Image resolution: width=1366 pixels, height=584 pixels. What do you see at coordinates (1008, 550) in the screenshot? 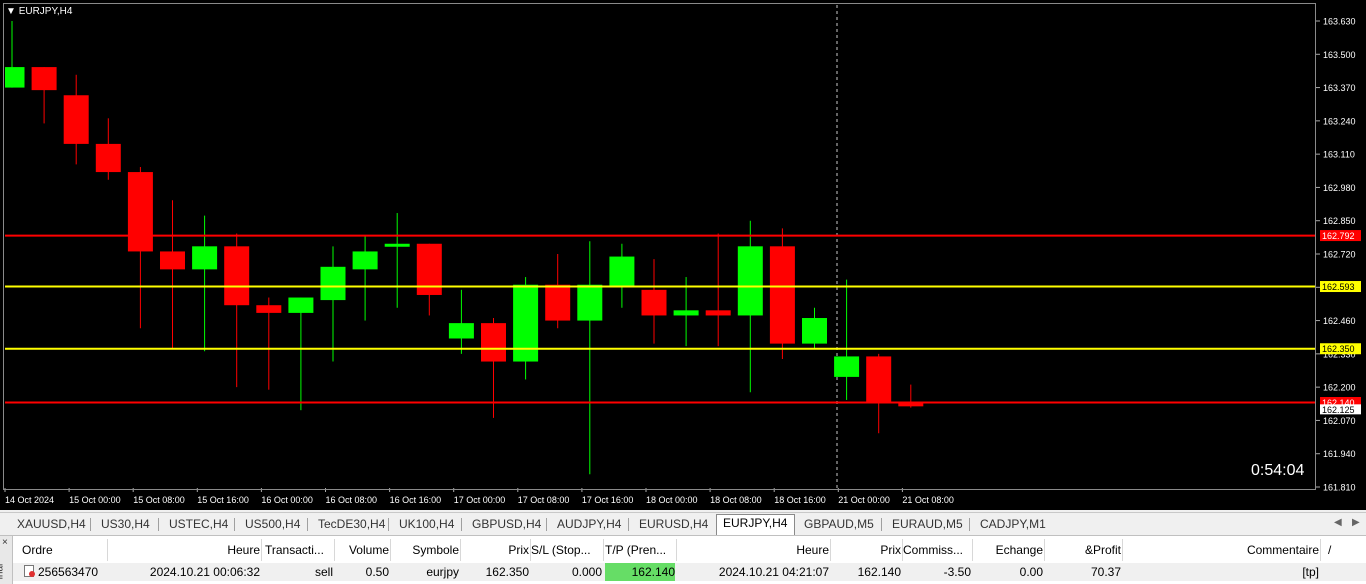
I see `column-header-swap: Echange` at bounding box center [1008, 550].